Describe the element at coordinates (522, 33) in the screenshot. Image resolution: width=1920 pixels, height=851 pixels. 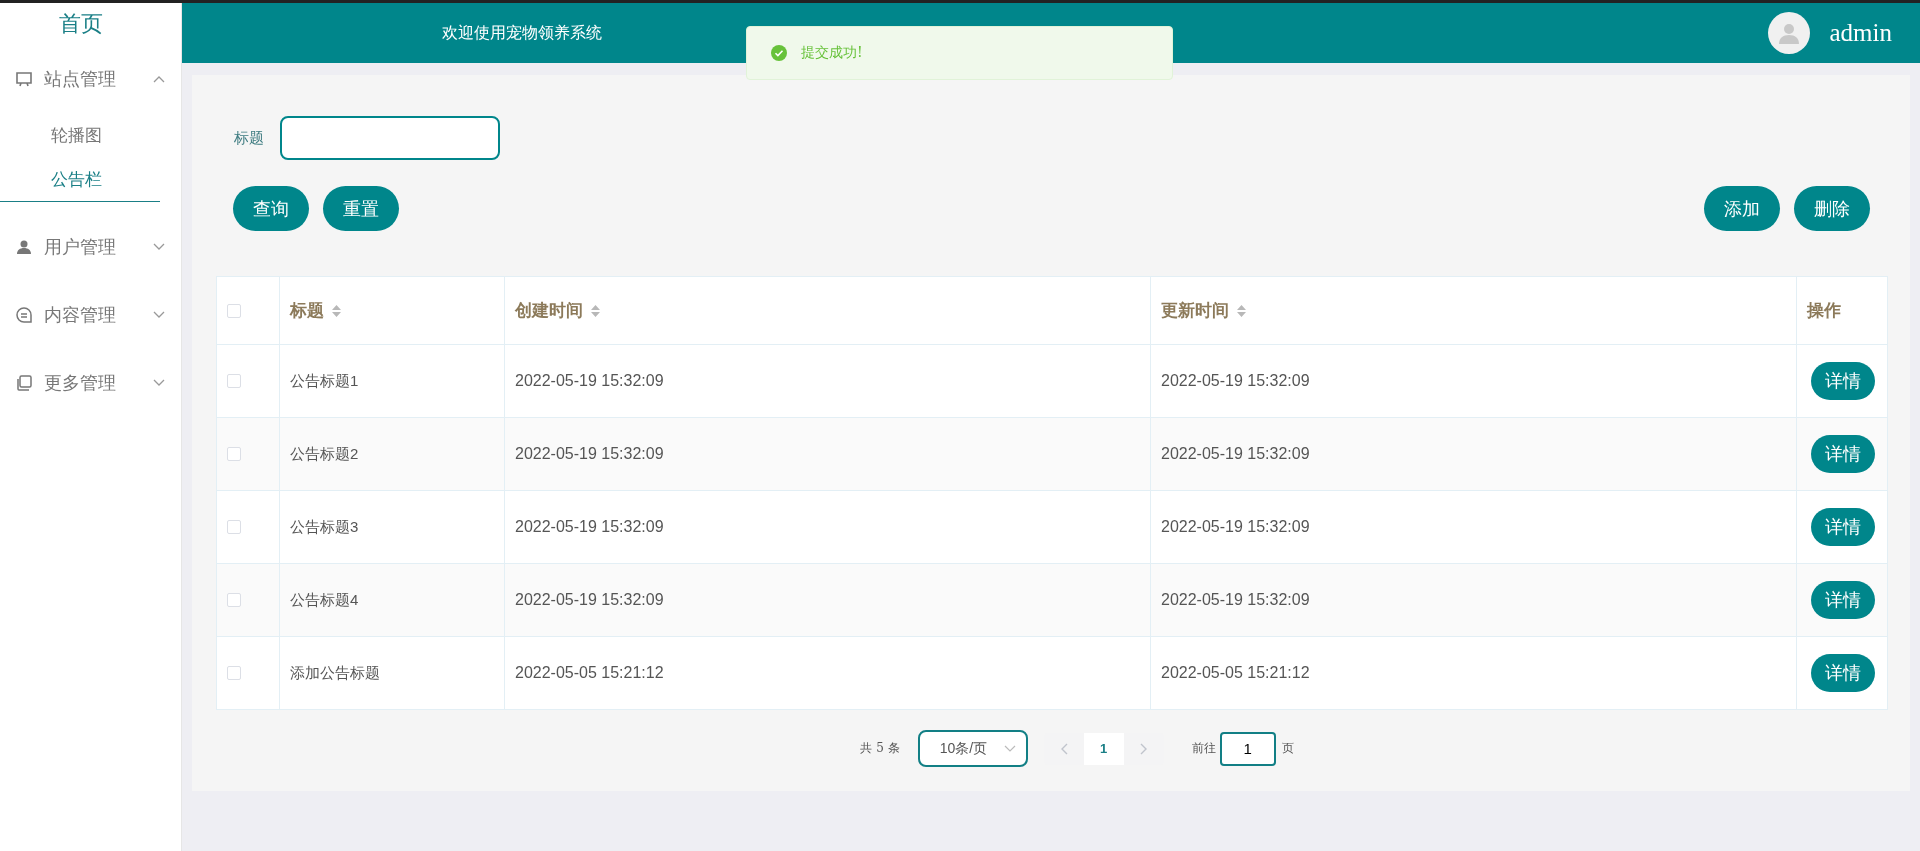
I see `welcome-title: 欢迎使用宠物领养系统` at that location.